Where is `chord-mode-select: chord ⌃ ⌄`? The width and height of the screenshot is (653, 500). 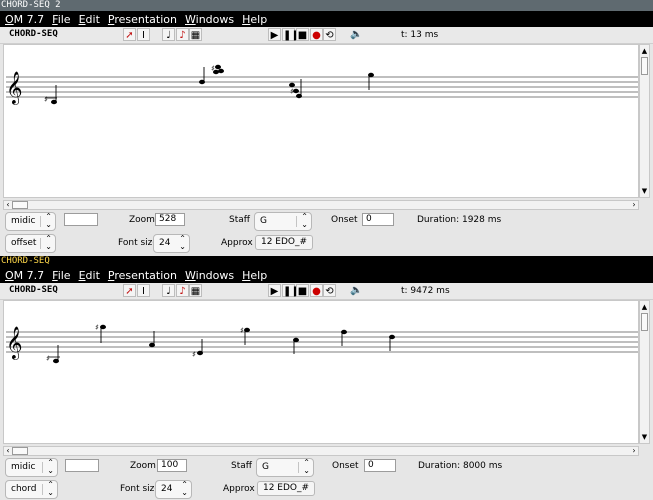 chord-mode-select: chord ⌃ ⌄ is located at coordinates (31, 489).